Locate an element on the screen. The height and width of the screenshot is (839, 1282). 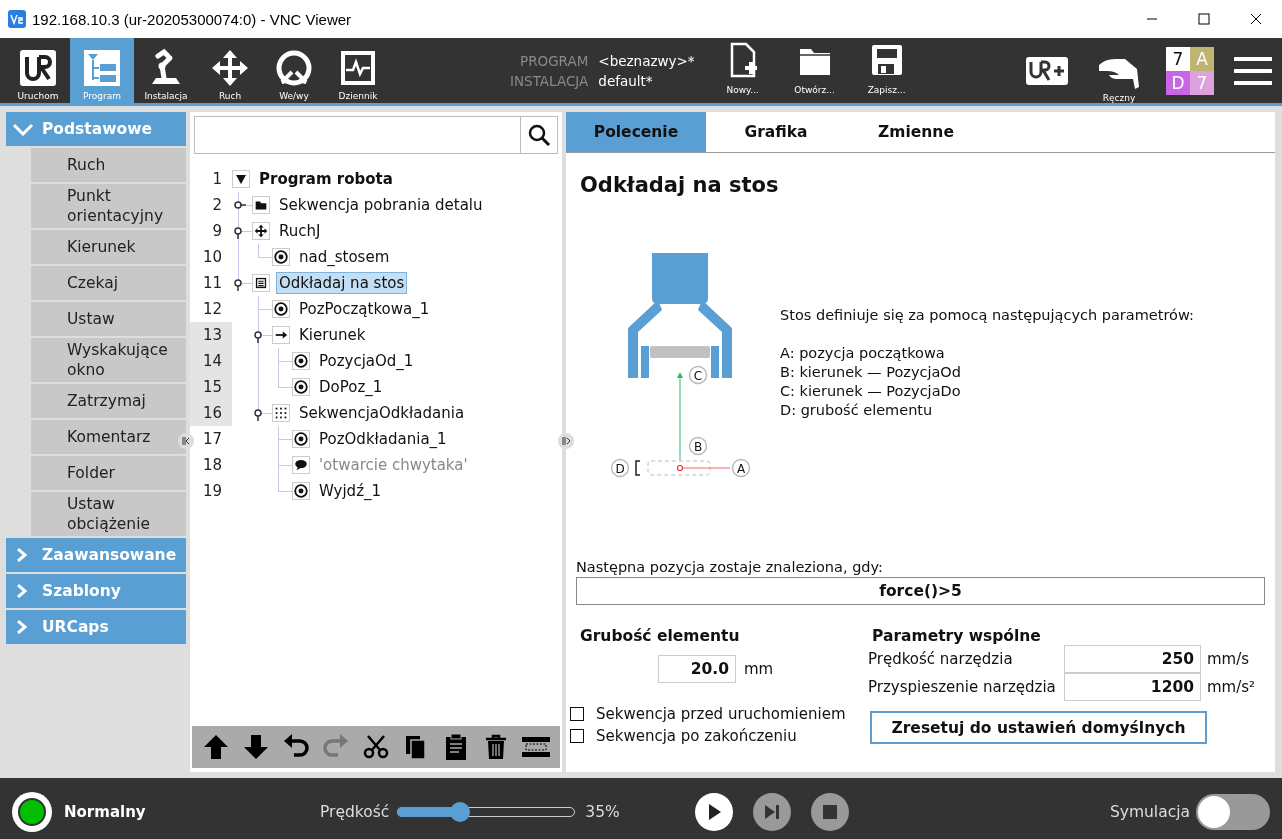
checkbox-label: Sekwencja przed uruchomieniem is located at coordinates (721, 714).